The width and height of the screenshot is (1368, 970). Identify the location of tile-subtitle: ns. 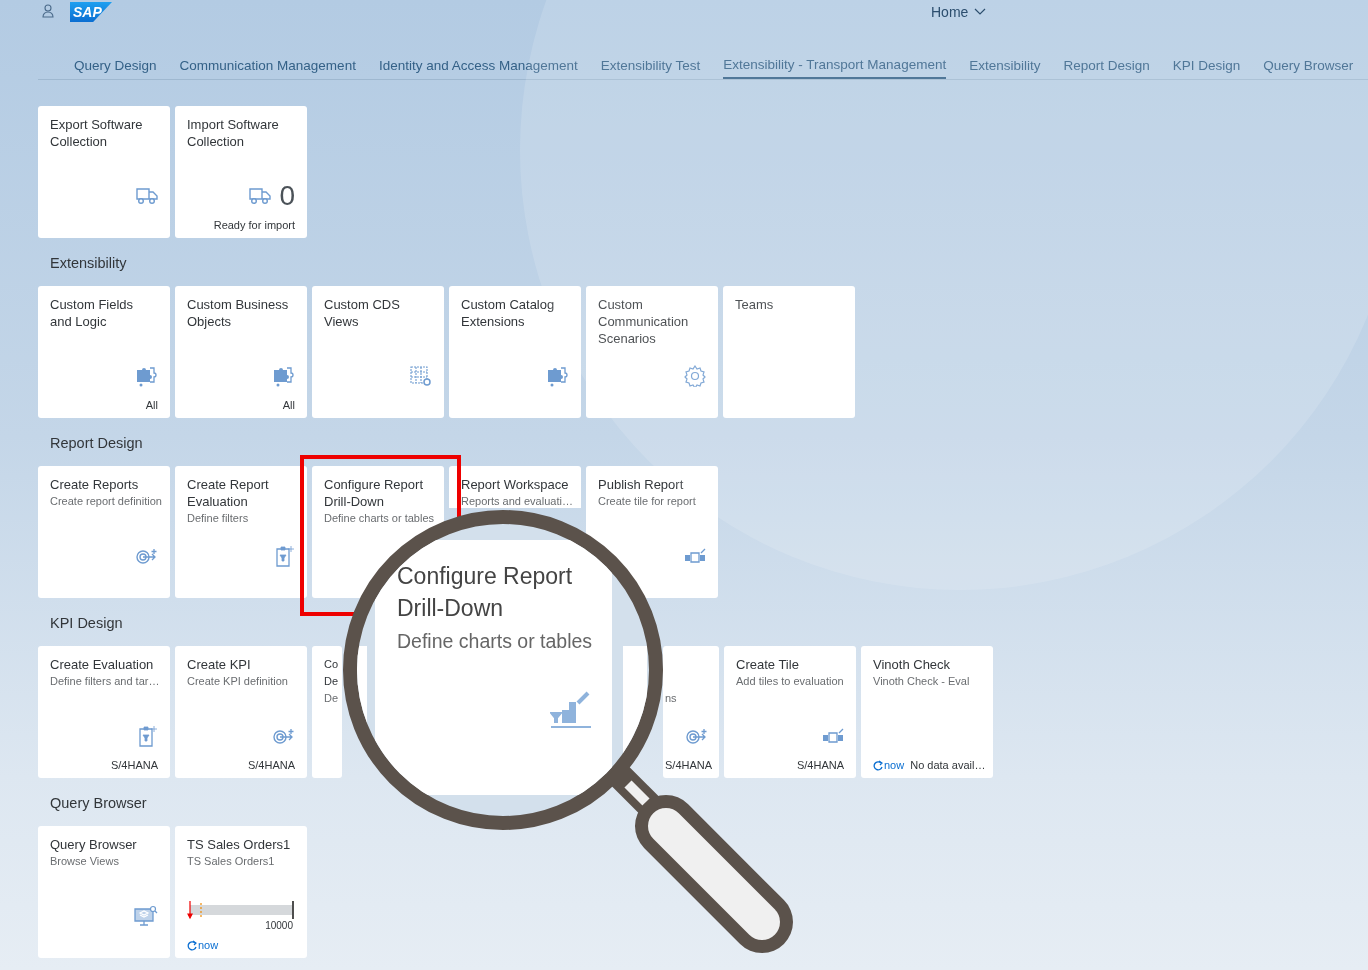
(671, 698).